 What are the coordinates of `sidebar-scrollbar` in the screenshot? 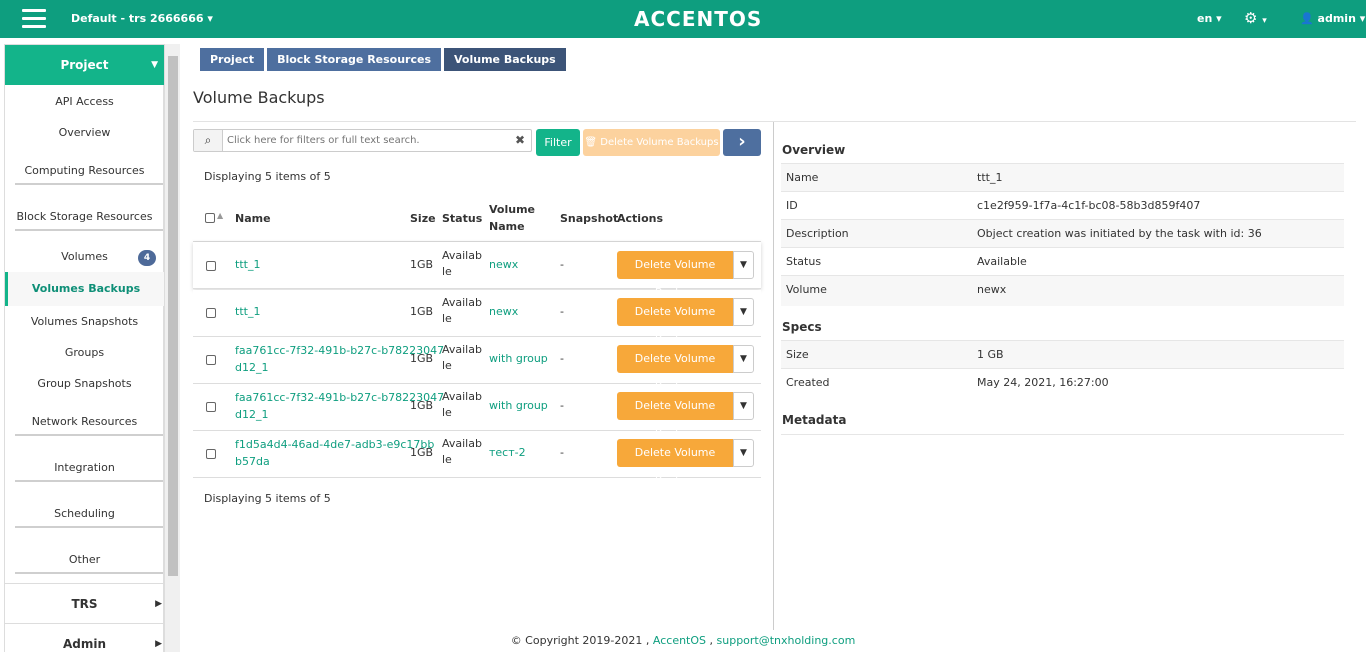 It's located at (172, 348).